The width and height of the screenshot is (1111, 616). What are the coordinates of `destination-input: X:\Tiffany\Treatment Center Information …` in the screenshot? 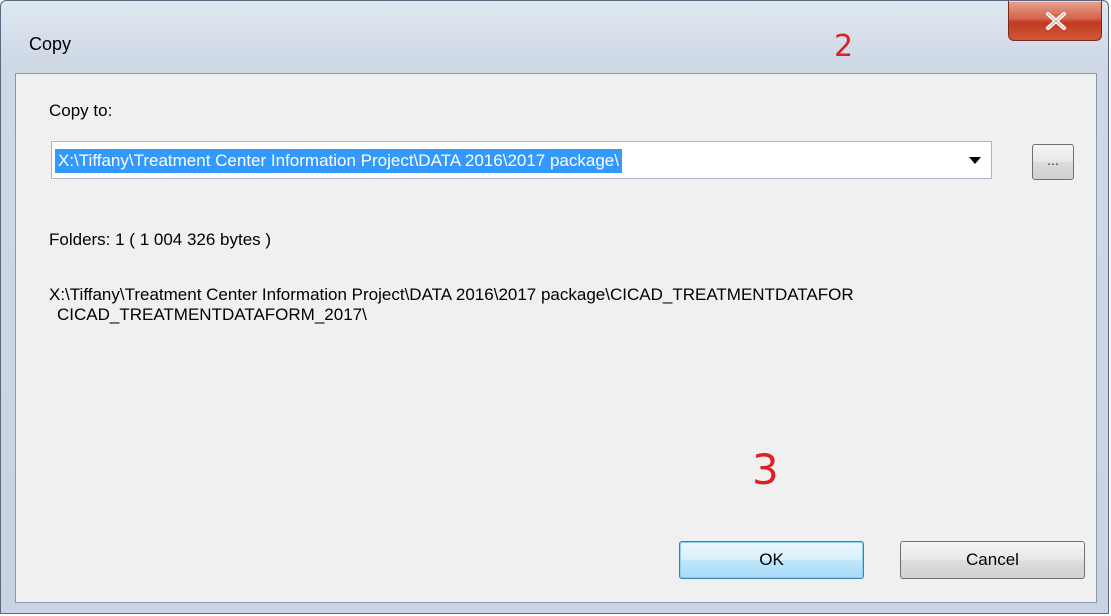 It's located at (338, 161).